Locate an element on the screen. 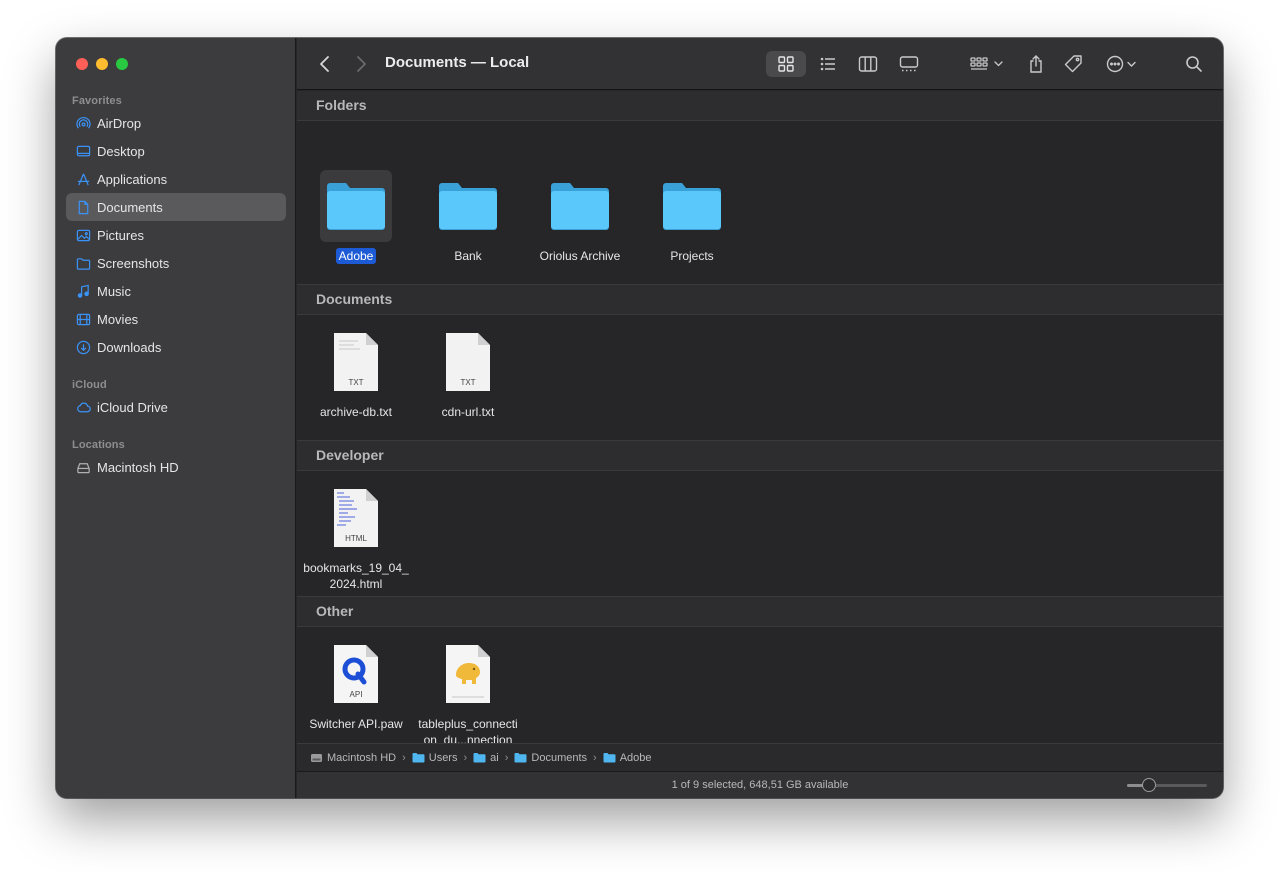 The height and width of the screenshot is (873, 1279). disk-icon is located at coordinates (316, 758).